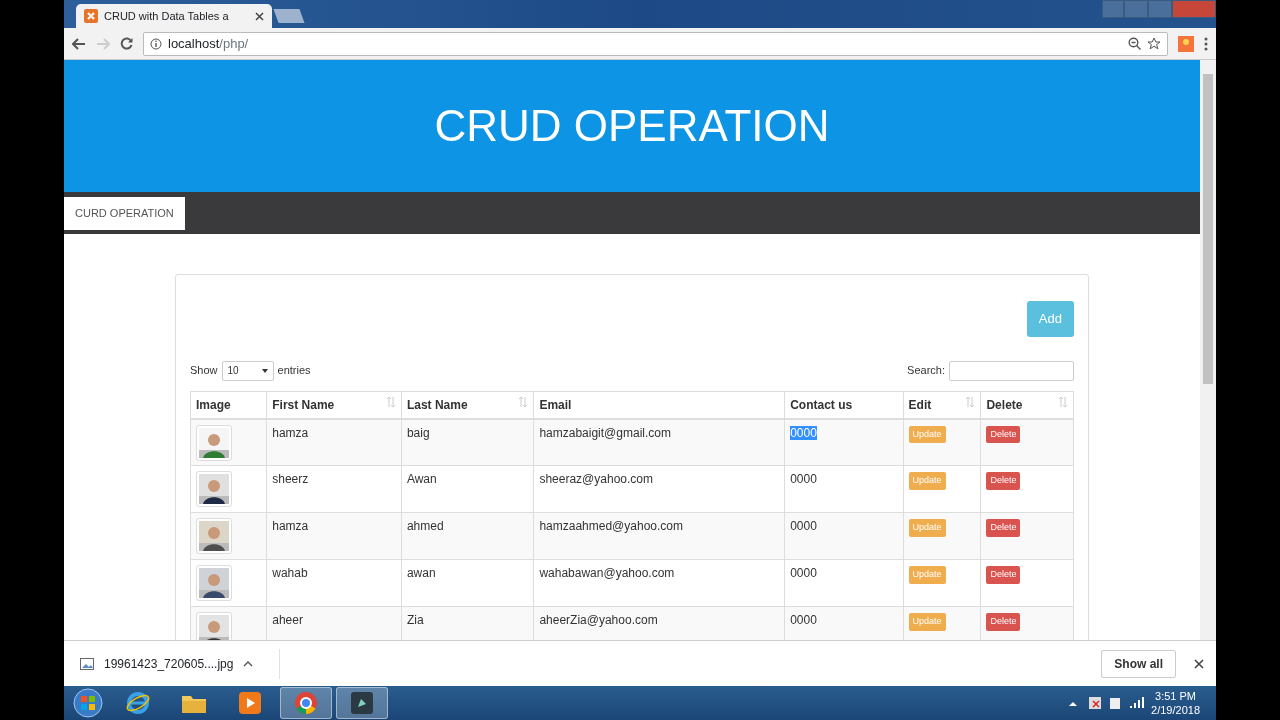 The height and width of the screenshot is (720, 1280). I want to click on show-all-button: Show all, so click(1138, 663).